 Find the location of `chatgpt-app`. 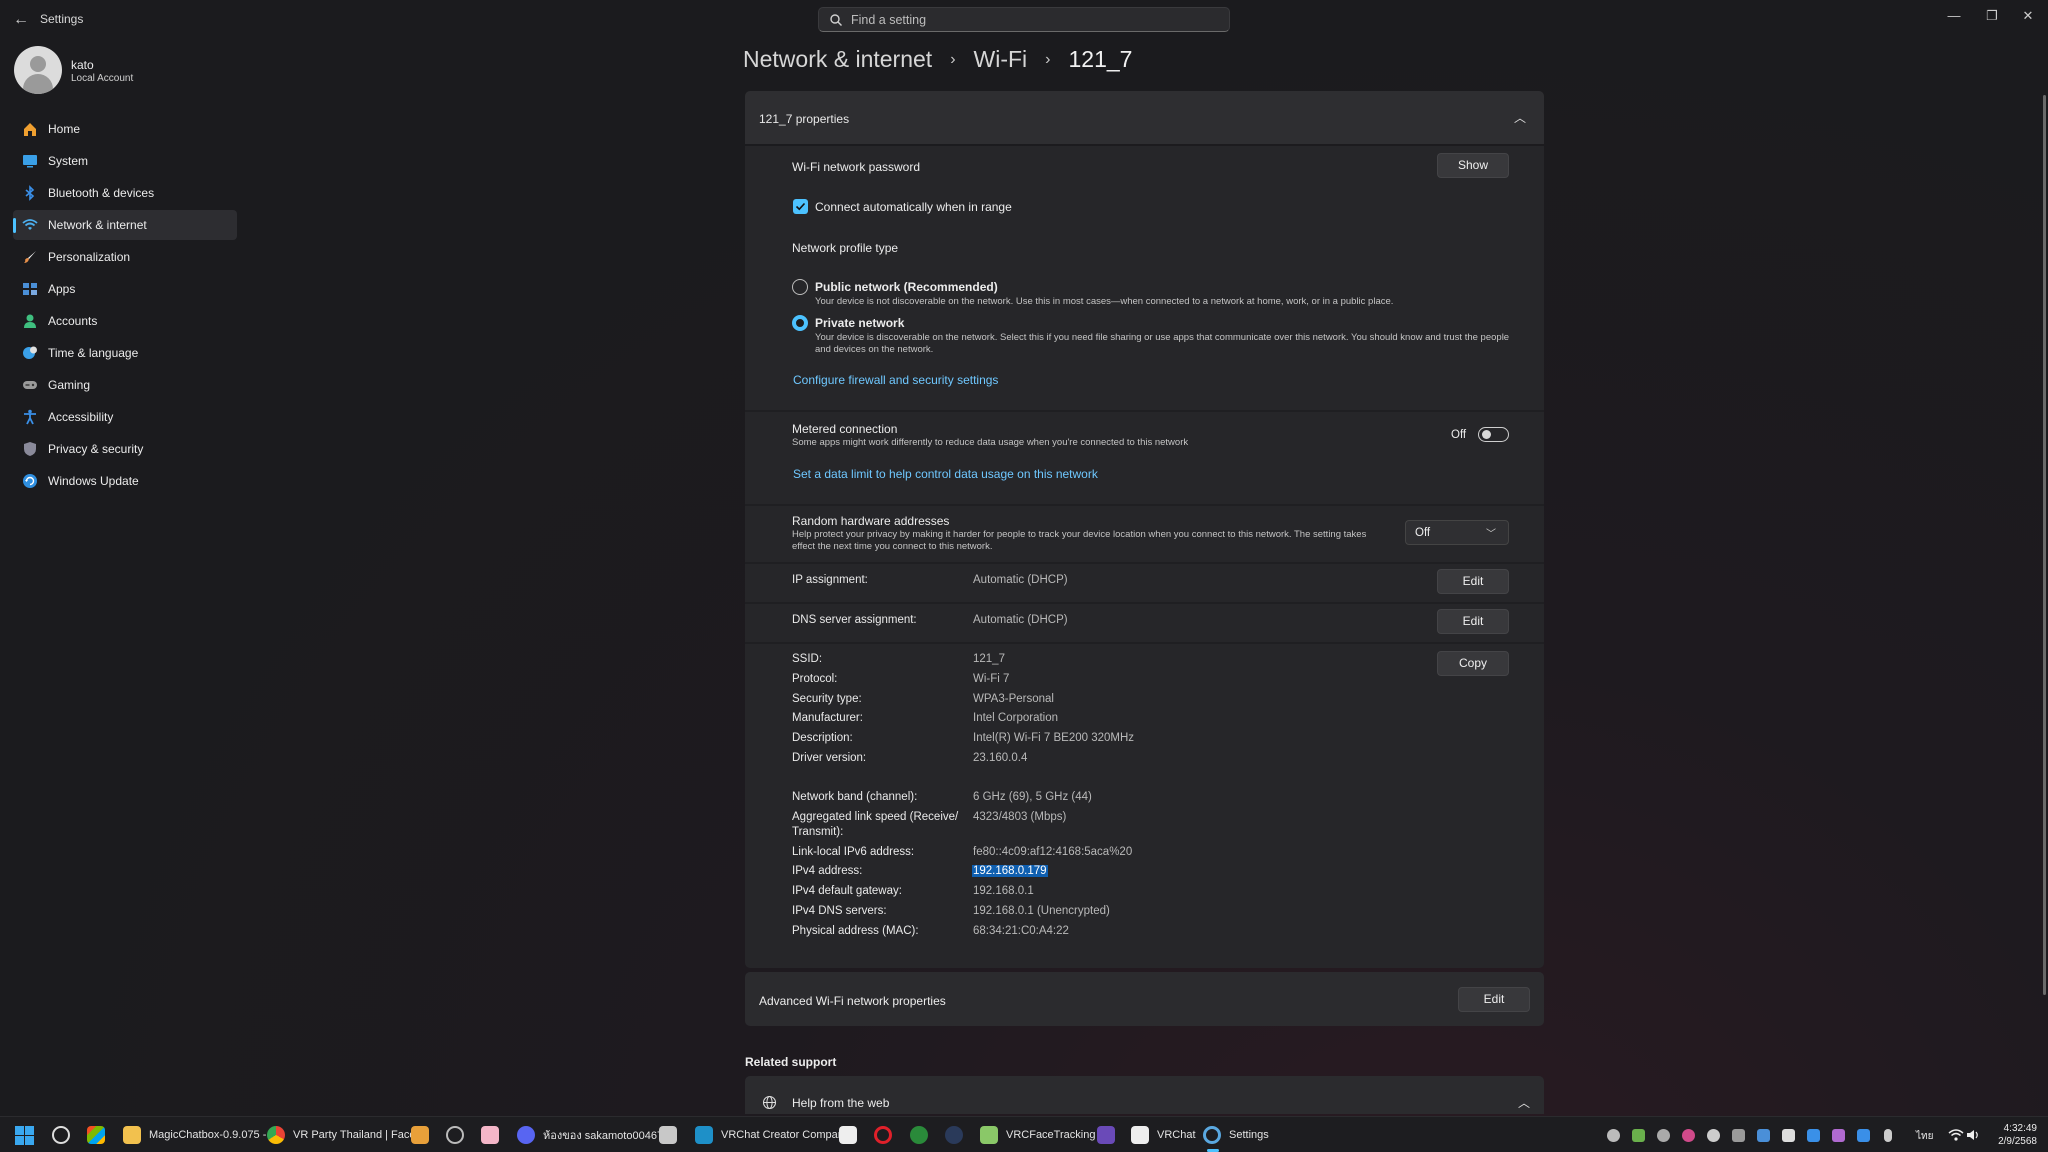

chatgpt-app is located at coordinates (61, 1135).